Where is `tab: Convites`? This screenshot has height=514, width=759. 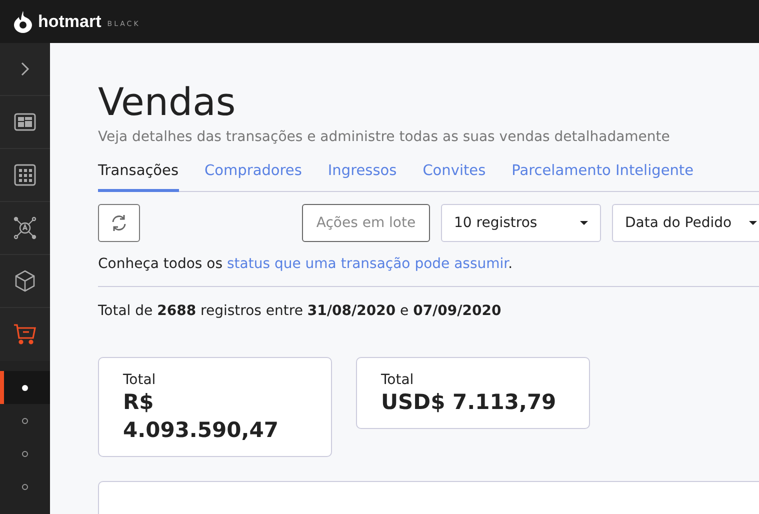 tab: Convites is located at coordinates (454, 175).